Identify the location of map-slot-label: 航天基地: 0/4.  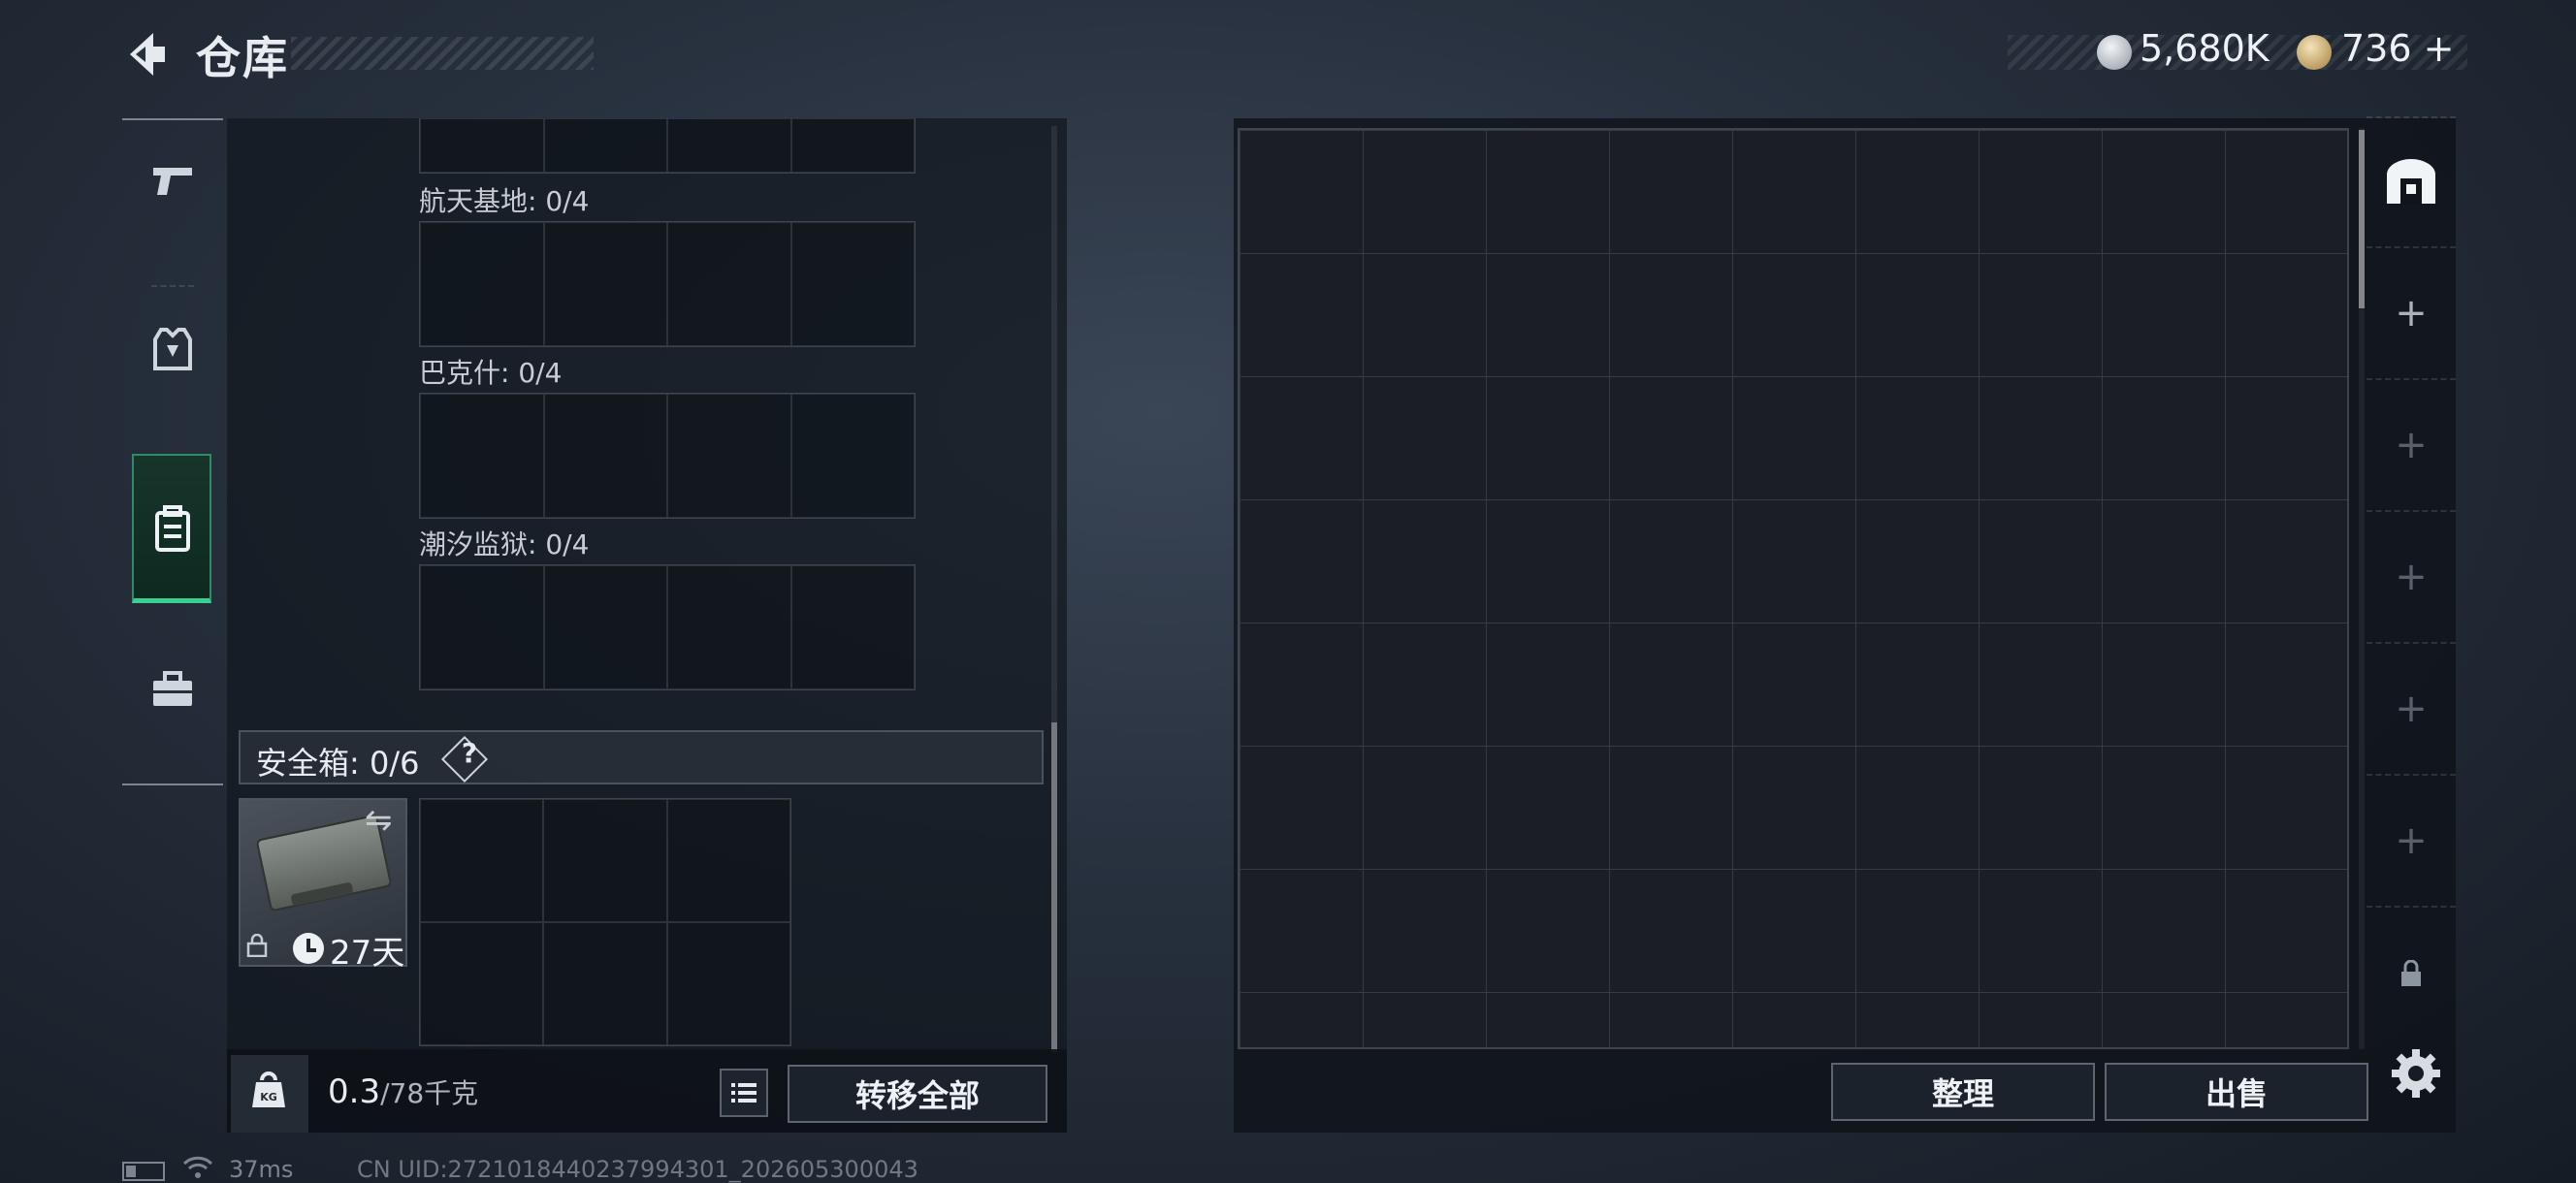
(504, 201).